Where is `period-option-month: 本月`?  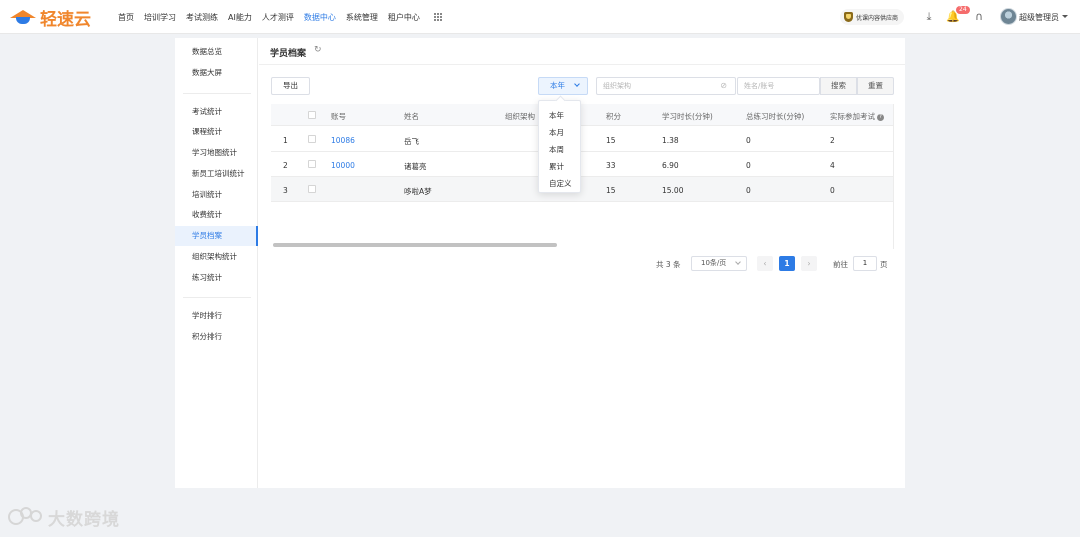
period-option-month: 本月 is located at coordinates (560, 132).